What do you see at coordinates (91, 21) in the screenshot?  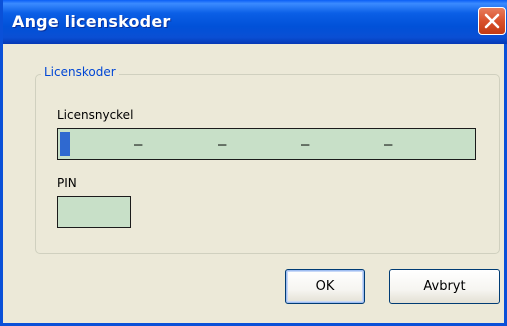 I see `dialog-title: Ange licenskoder` at bounding box center [91, 21].